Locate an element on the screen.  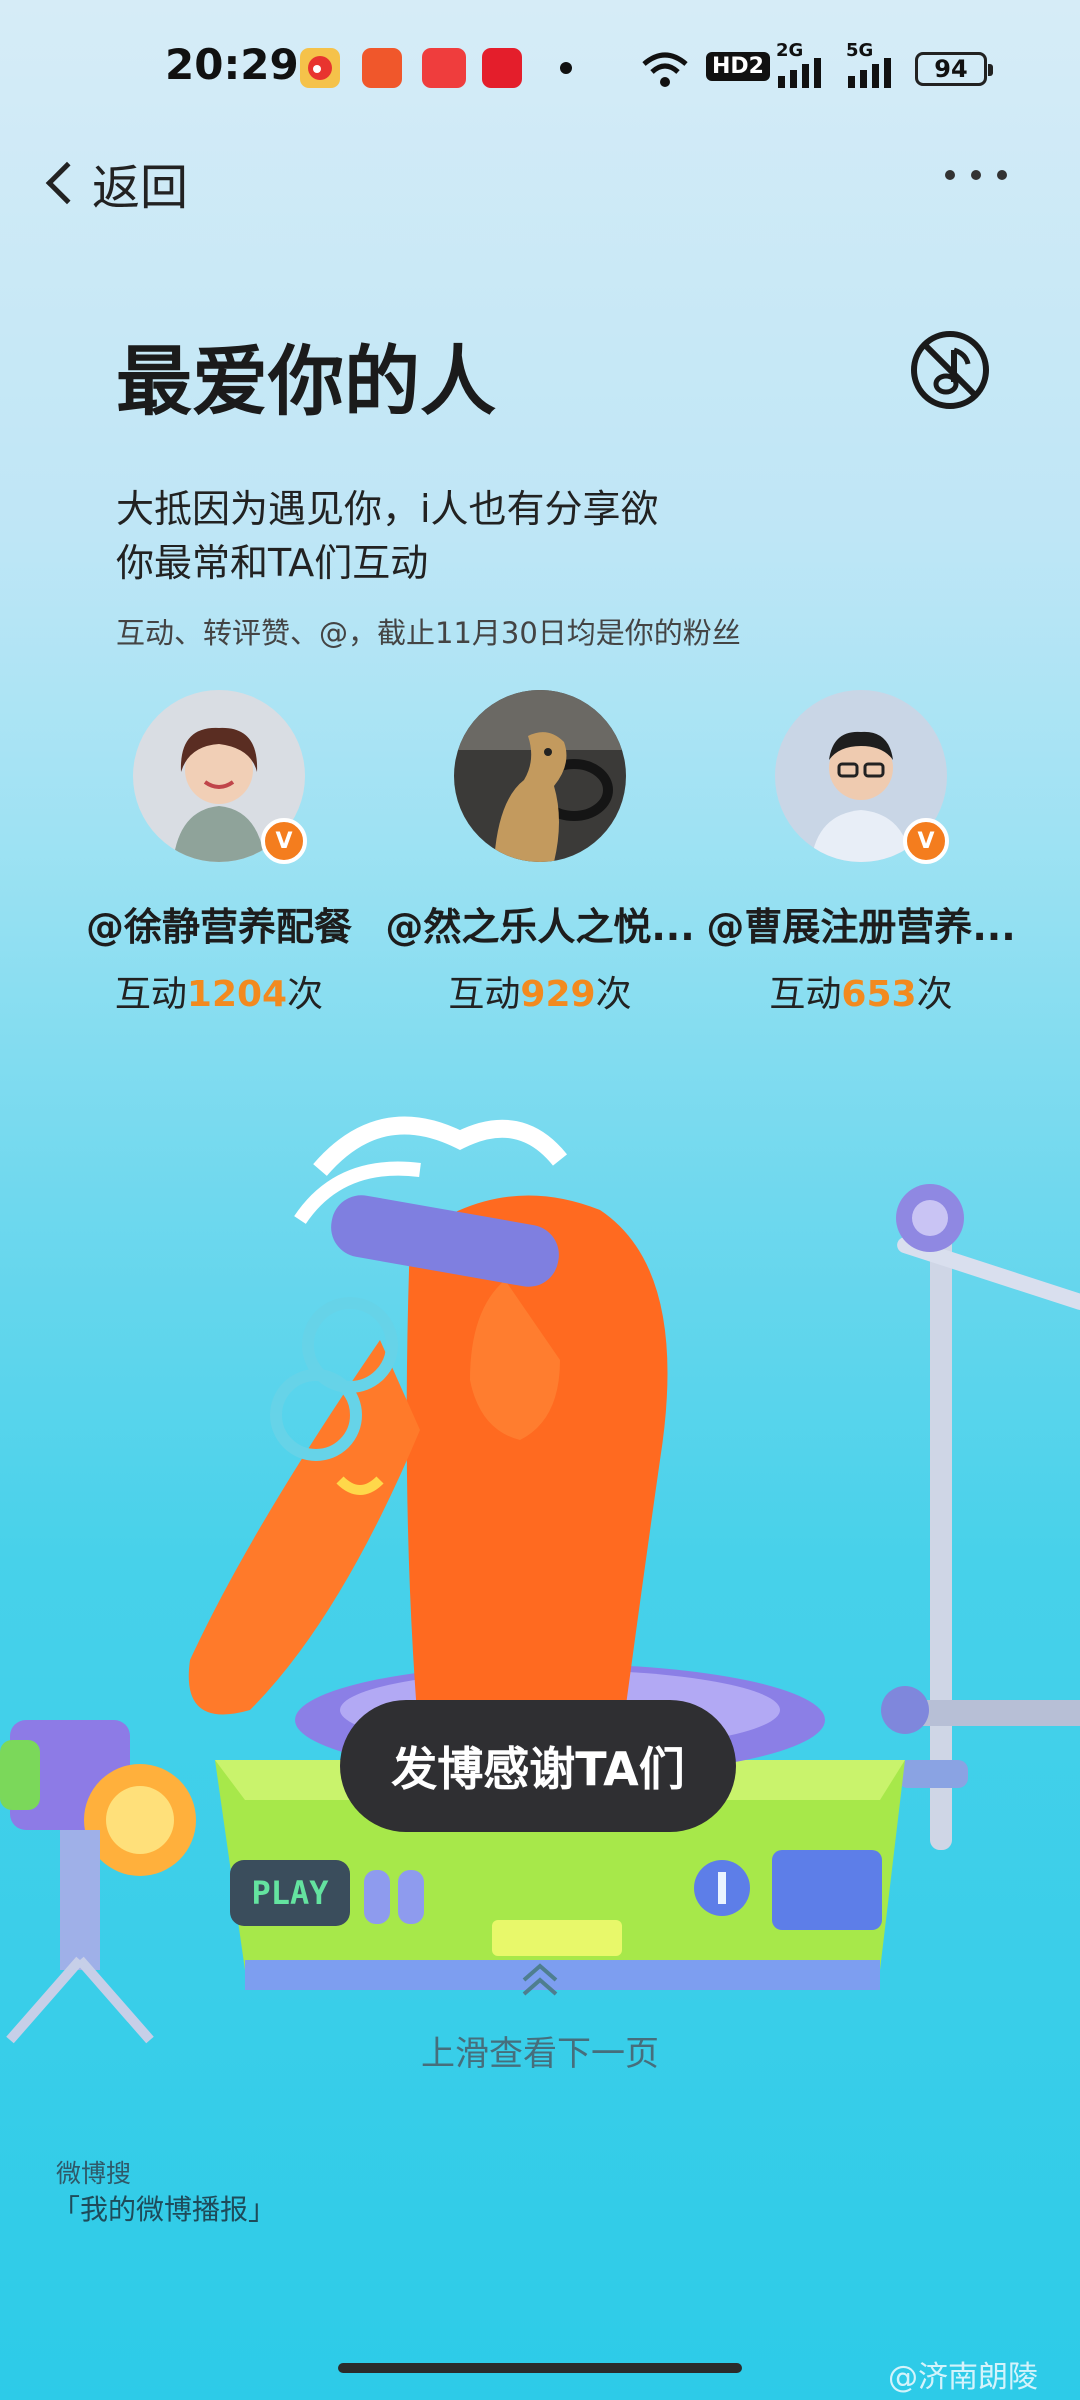
shop-app-icon is located at coordinates (382, 68).